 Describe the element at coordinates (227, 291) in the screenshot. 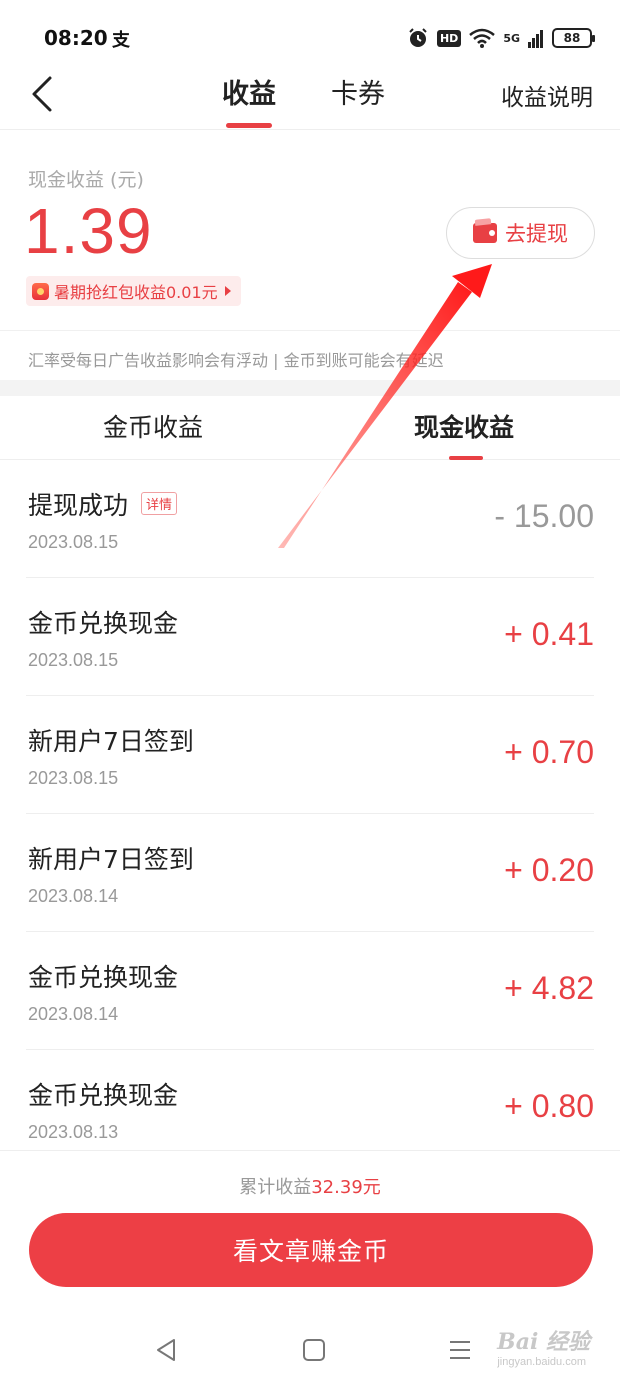

I see `chevron-right-icon` at that location.